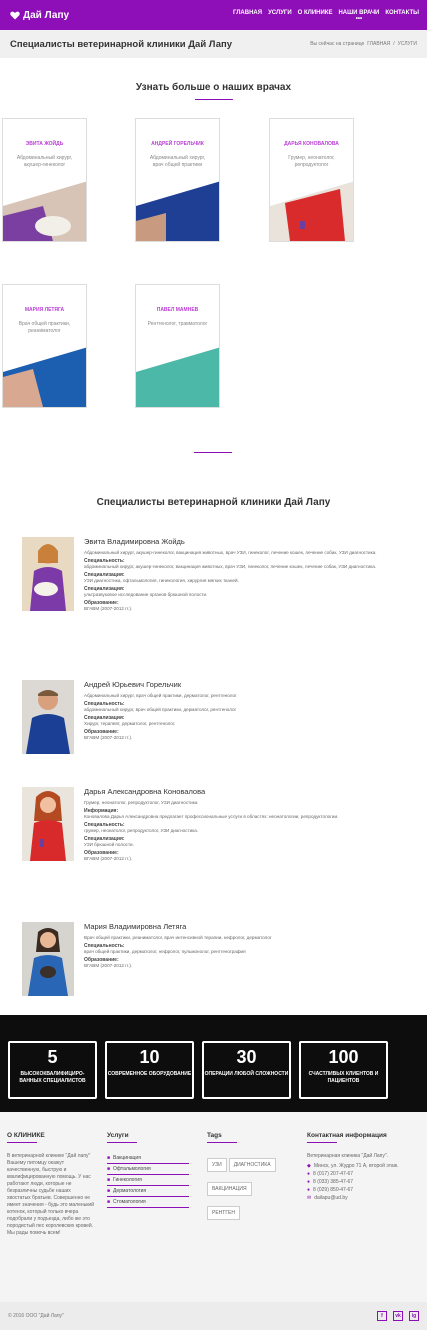 This screenshot has width=427, height=1330. I want to click on service-label: Вакцинация, so click(127, 1158).